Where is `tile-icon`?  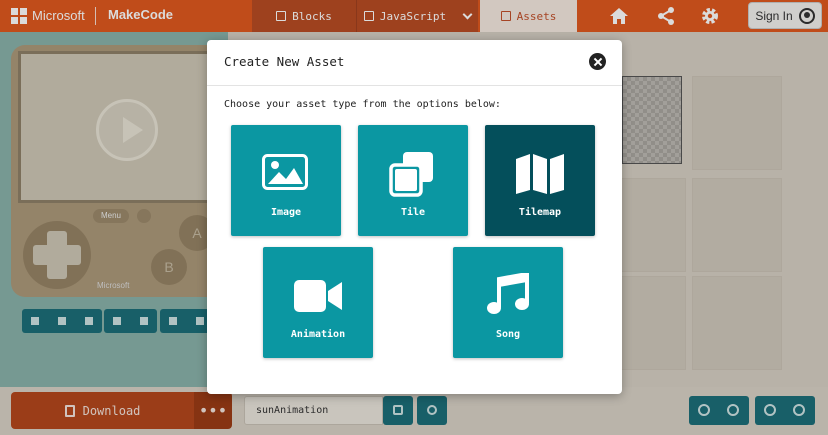
tile-icon is located at coordinates (411, 174).